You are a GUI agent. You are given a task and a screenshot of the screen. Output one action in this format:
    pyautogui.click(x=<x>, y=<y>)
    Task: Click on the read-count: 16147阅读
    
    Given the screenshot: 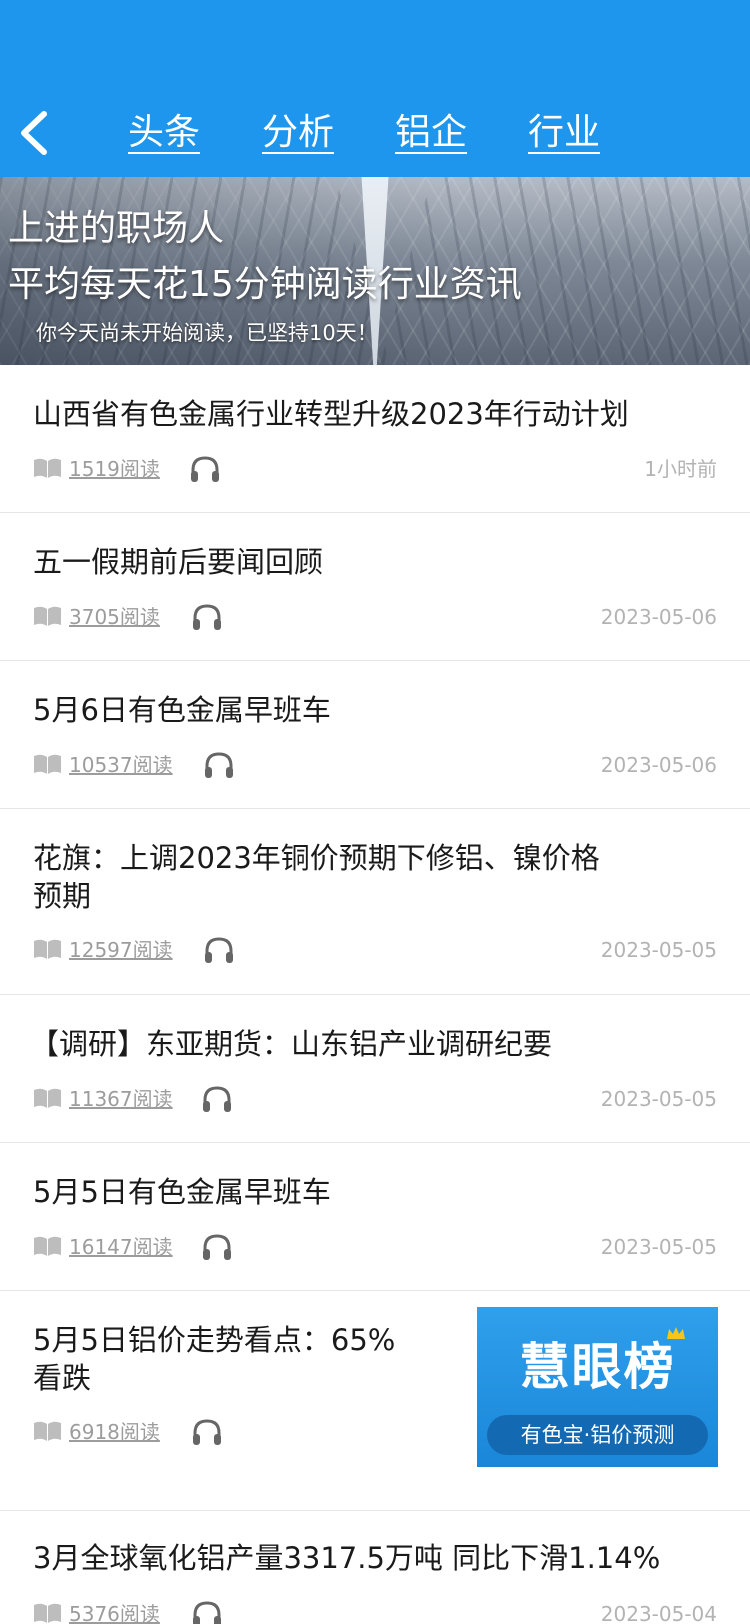 What is the action you would take?
    pyautogui.click(x=121, y=1247)
    